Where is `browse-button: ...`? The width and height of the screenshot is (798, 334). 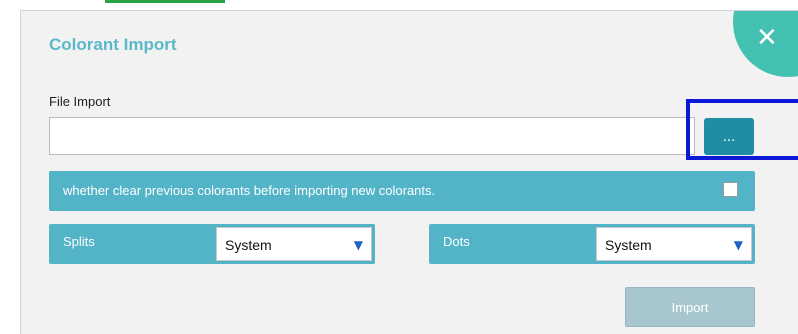 browse-button: ... is located at coordinates (729, 136).